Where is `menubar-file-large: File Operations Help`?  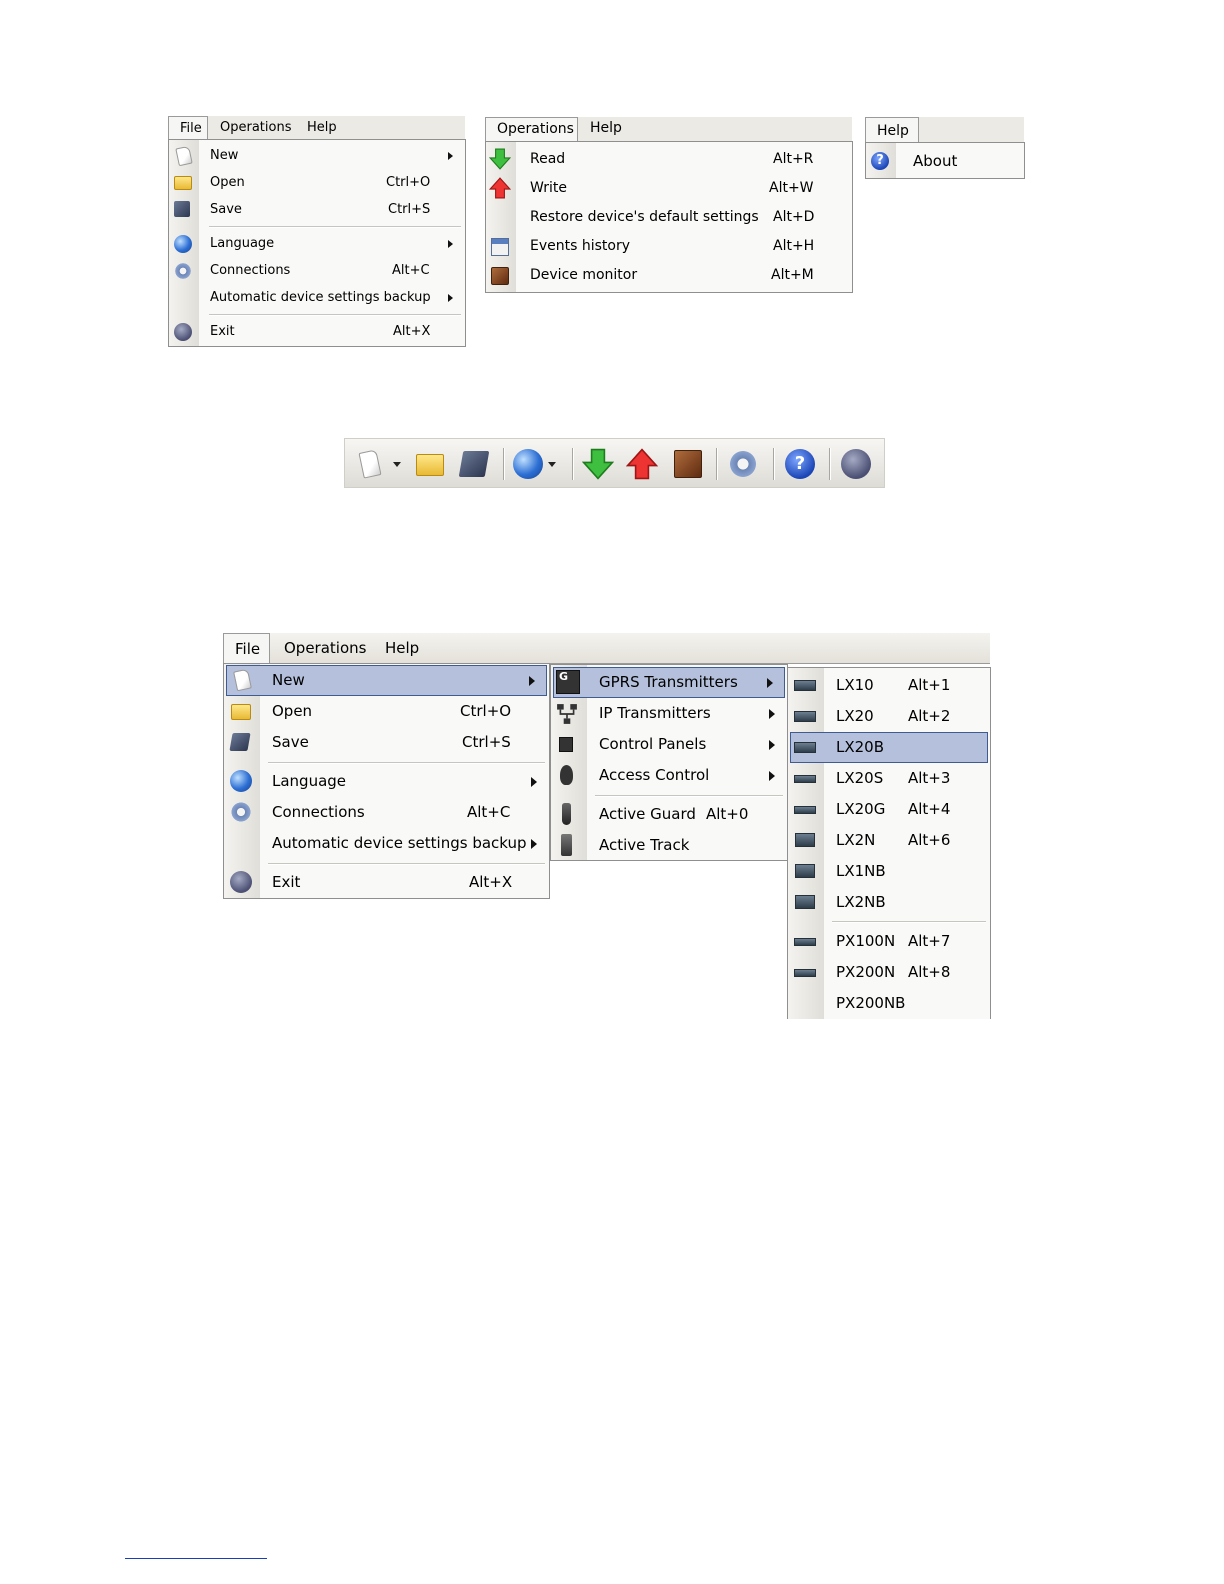 menubar-file-large: File Operations Help is located at coordinates (606, 648).